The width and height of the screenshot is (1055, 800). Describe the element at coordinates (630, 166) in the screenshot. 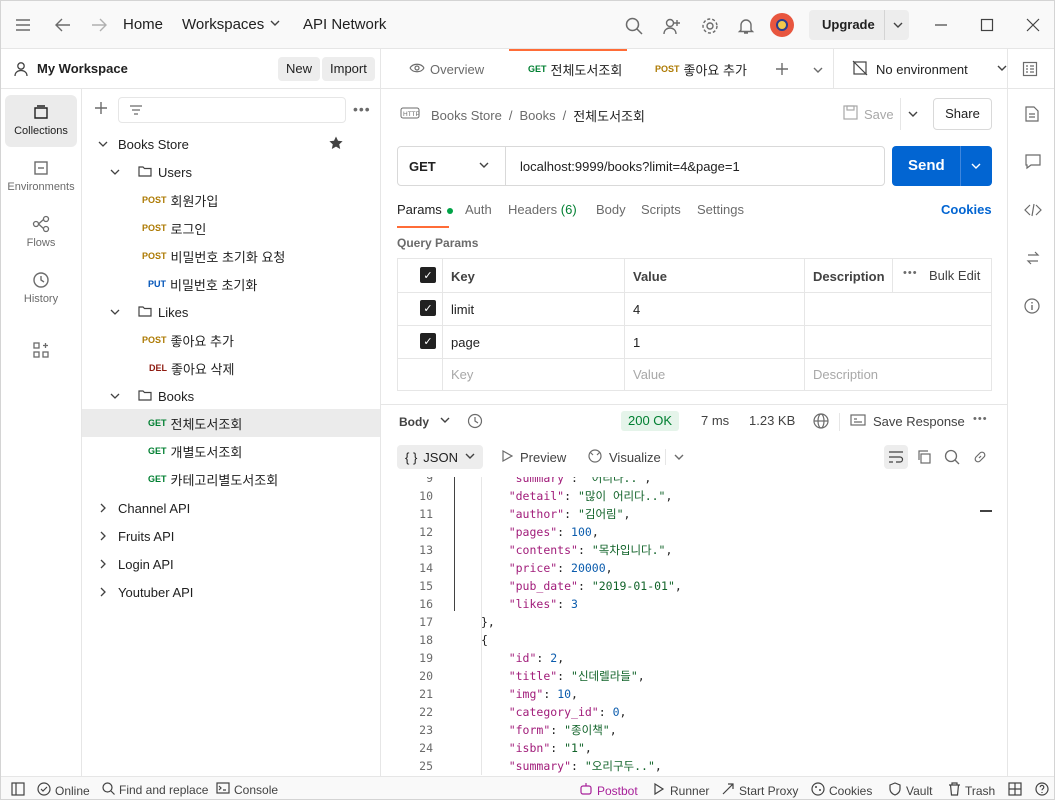

I see `url-input: localhost:9999/books?limit=4&page=1` at that location.